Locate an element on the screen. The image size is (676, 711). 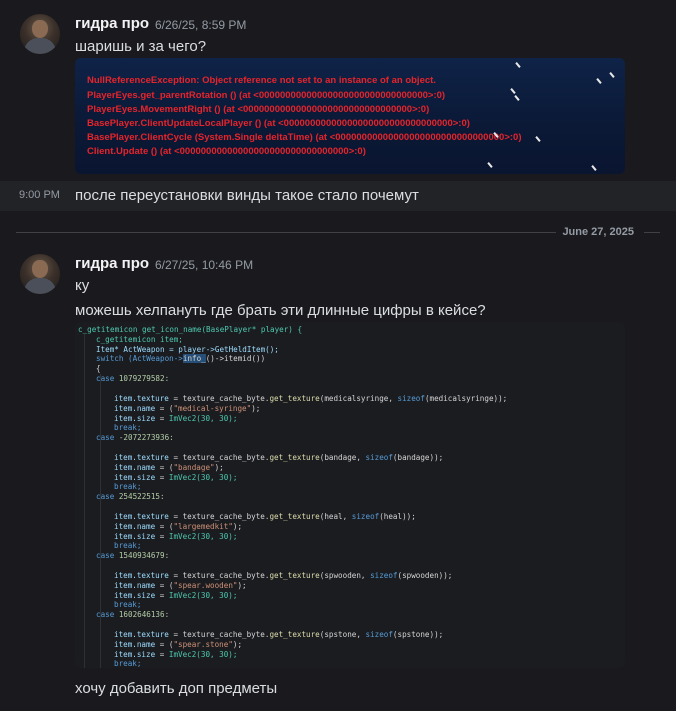
message-side-timestamp: 9:00 PM is located at coordinates (39, 195).